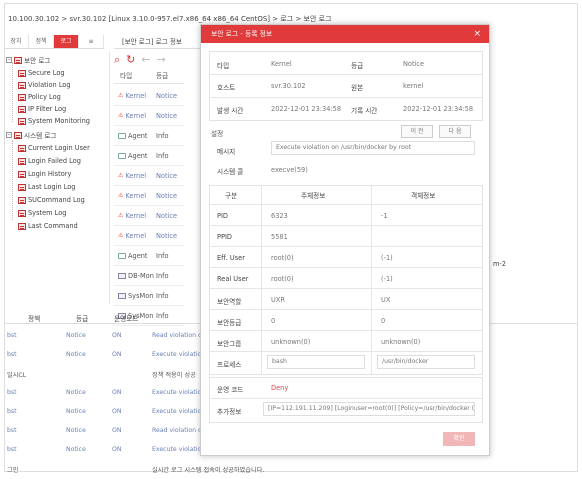 Image resolution: width=582 pixels, height=479 pixels. I want to click on tree-item-current-login-user: Current Login User, so click(54, 148).